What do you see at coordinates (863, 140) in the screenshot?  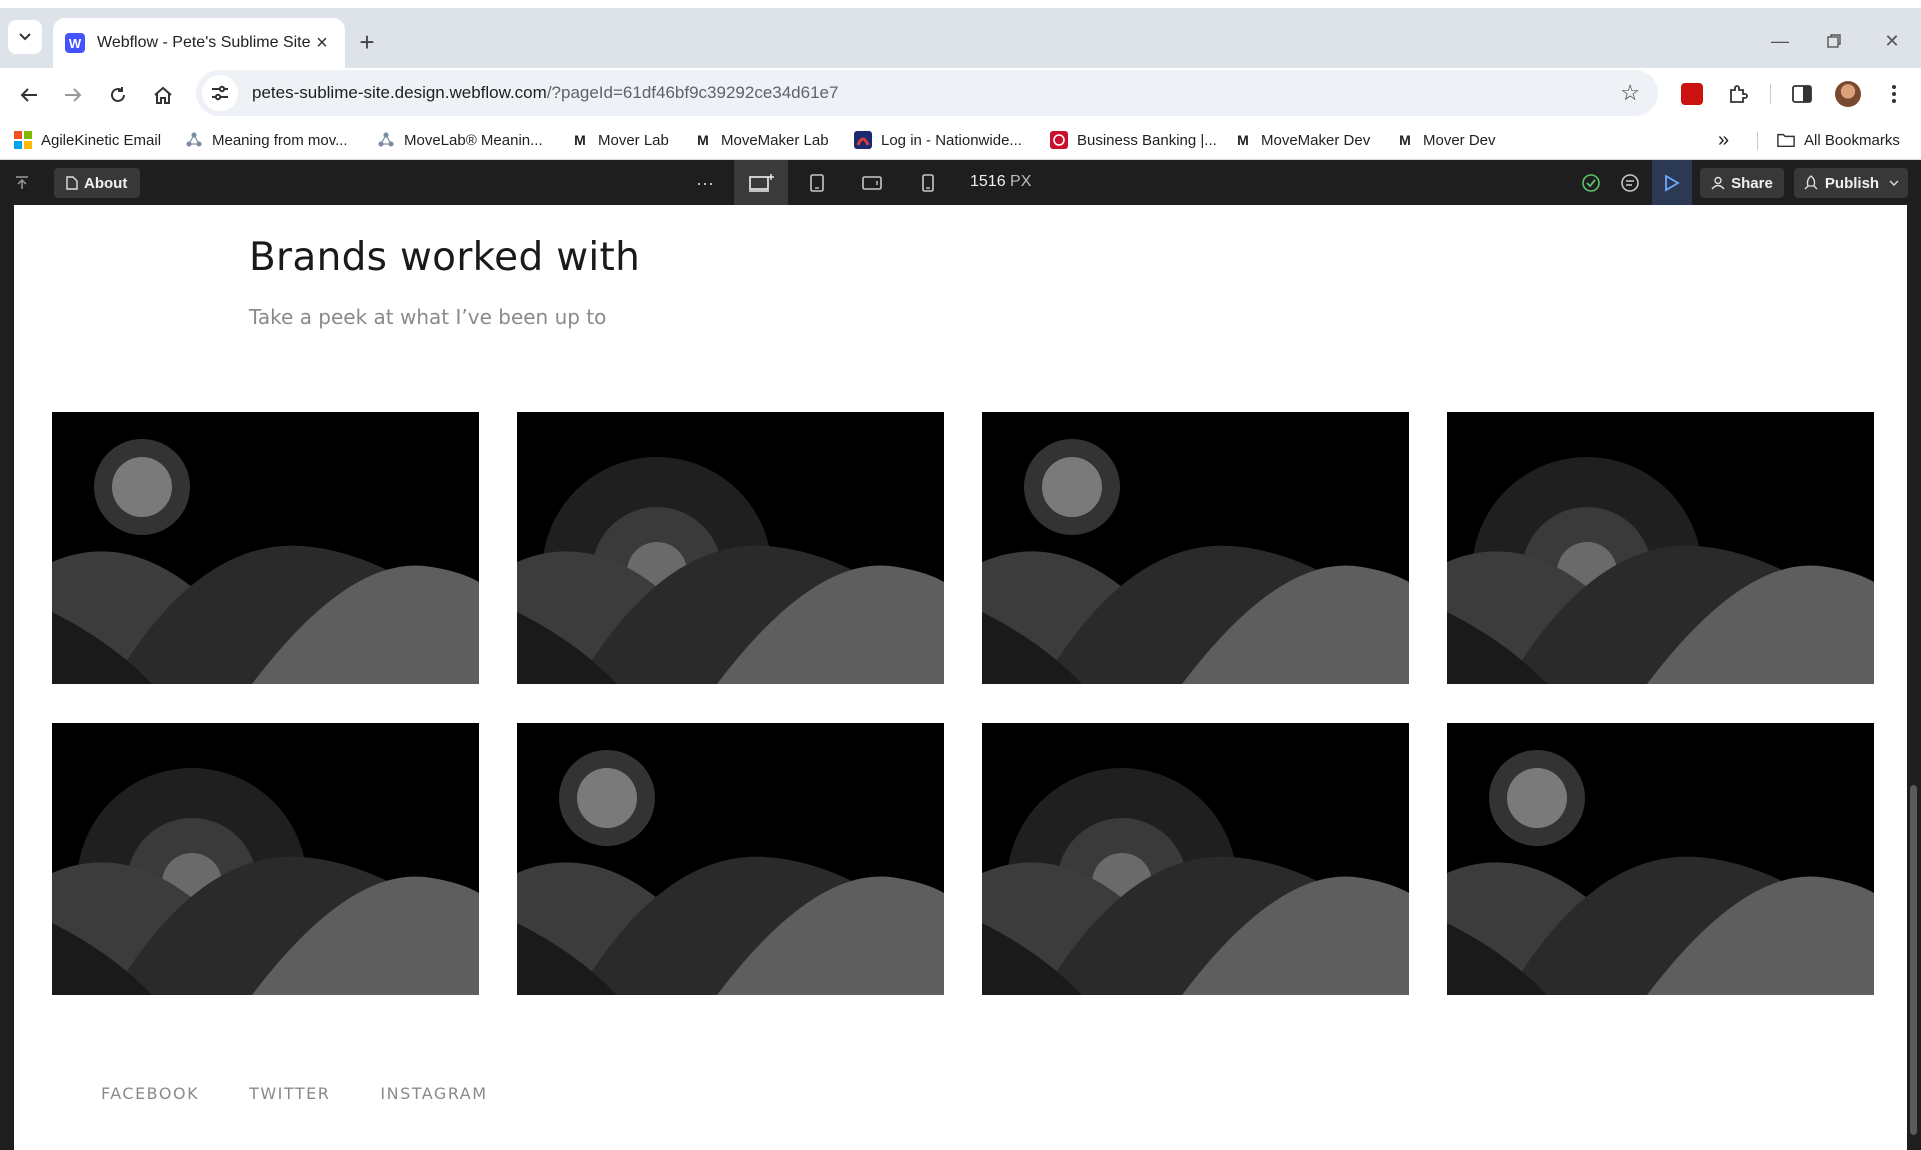 I see `nationwide-icon` at bounding box center [863, 140].